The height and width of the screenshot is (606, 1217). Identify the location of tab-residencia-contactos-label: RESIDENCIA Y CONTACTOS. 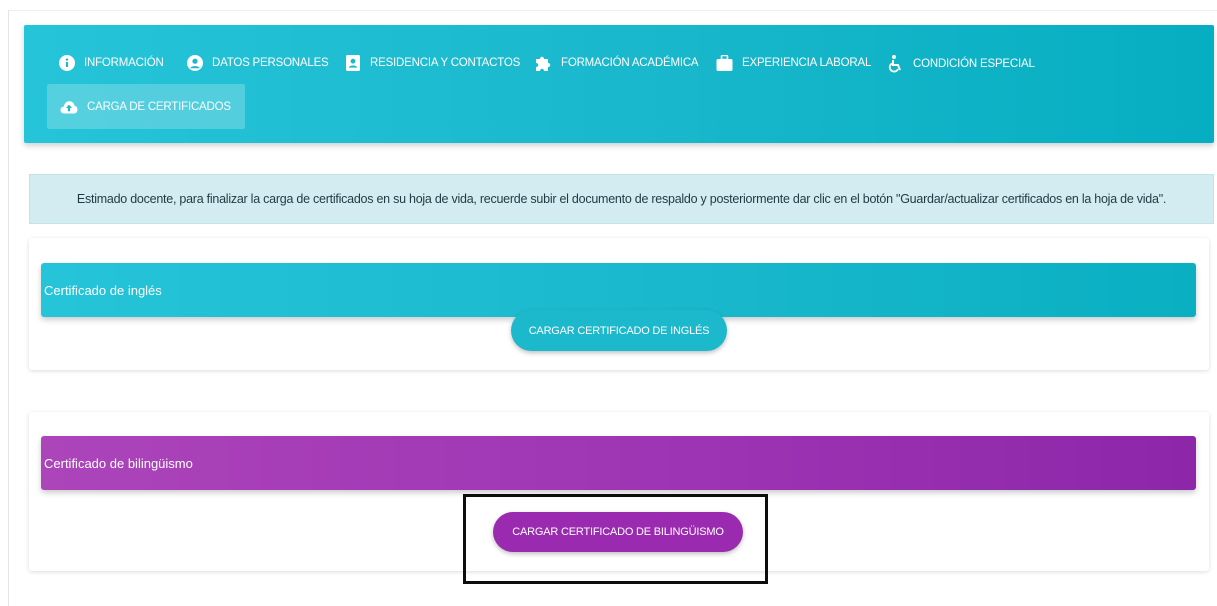
(445, 63).